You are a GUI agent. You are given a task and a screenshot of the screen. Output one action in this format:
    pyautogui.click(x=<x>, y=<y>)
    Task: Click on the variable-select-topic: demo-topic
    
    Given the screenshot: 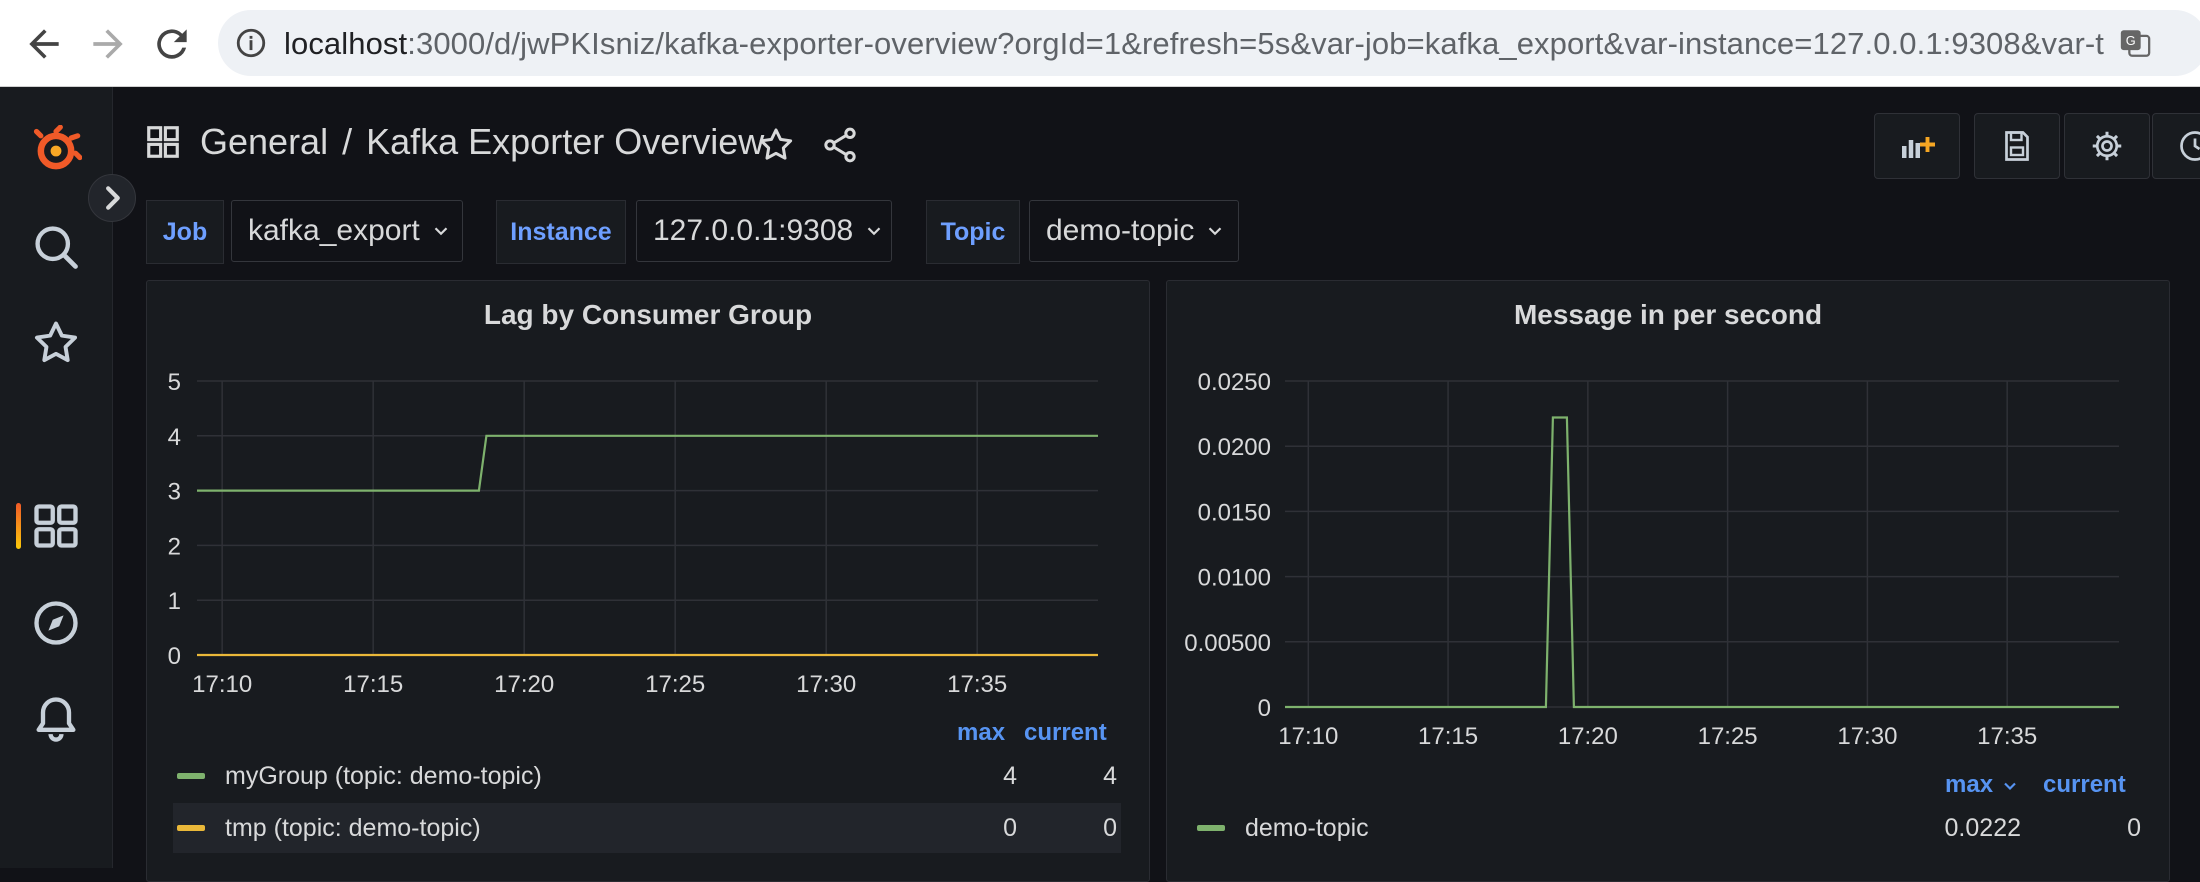 What is the action you would take?
    pyautogui.click(x=1134, y=231)
    